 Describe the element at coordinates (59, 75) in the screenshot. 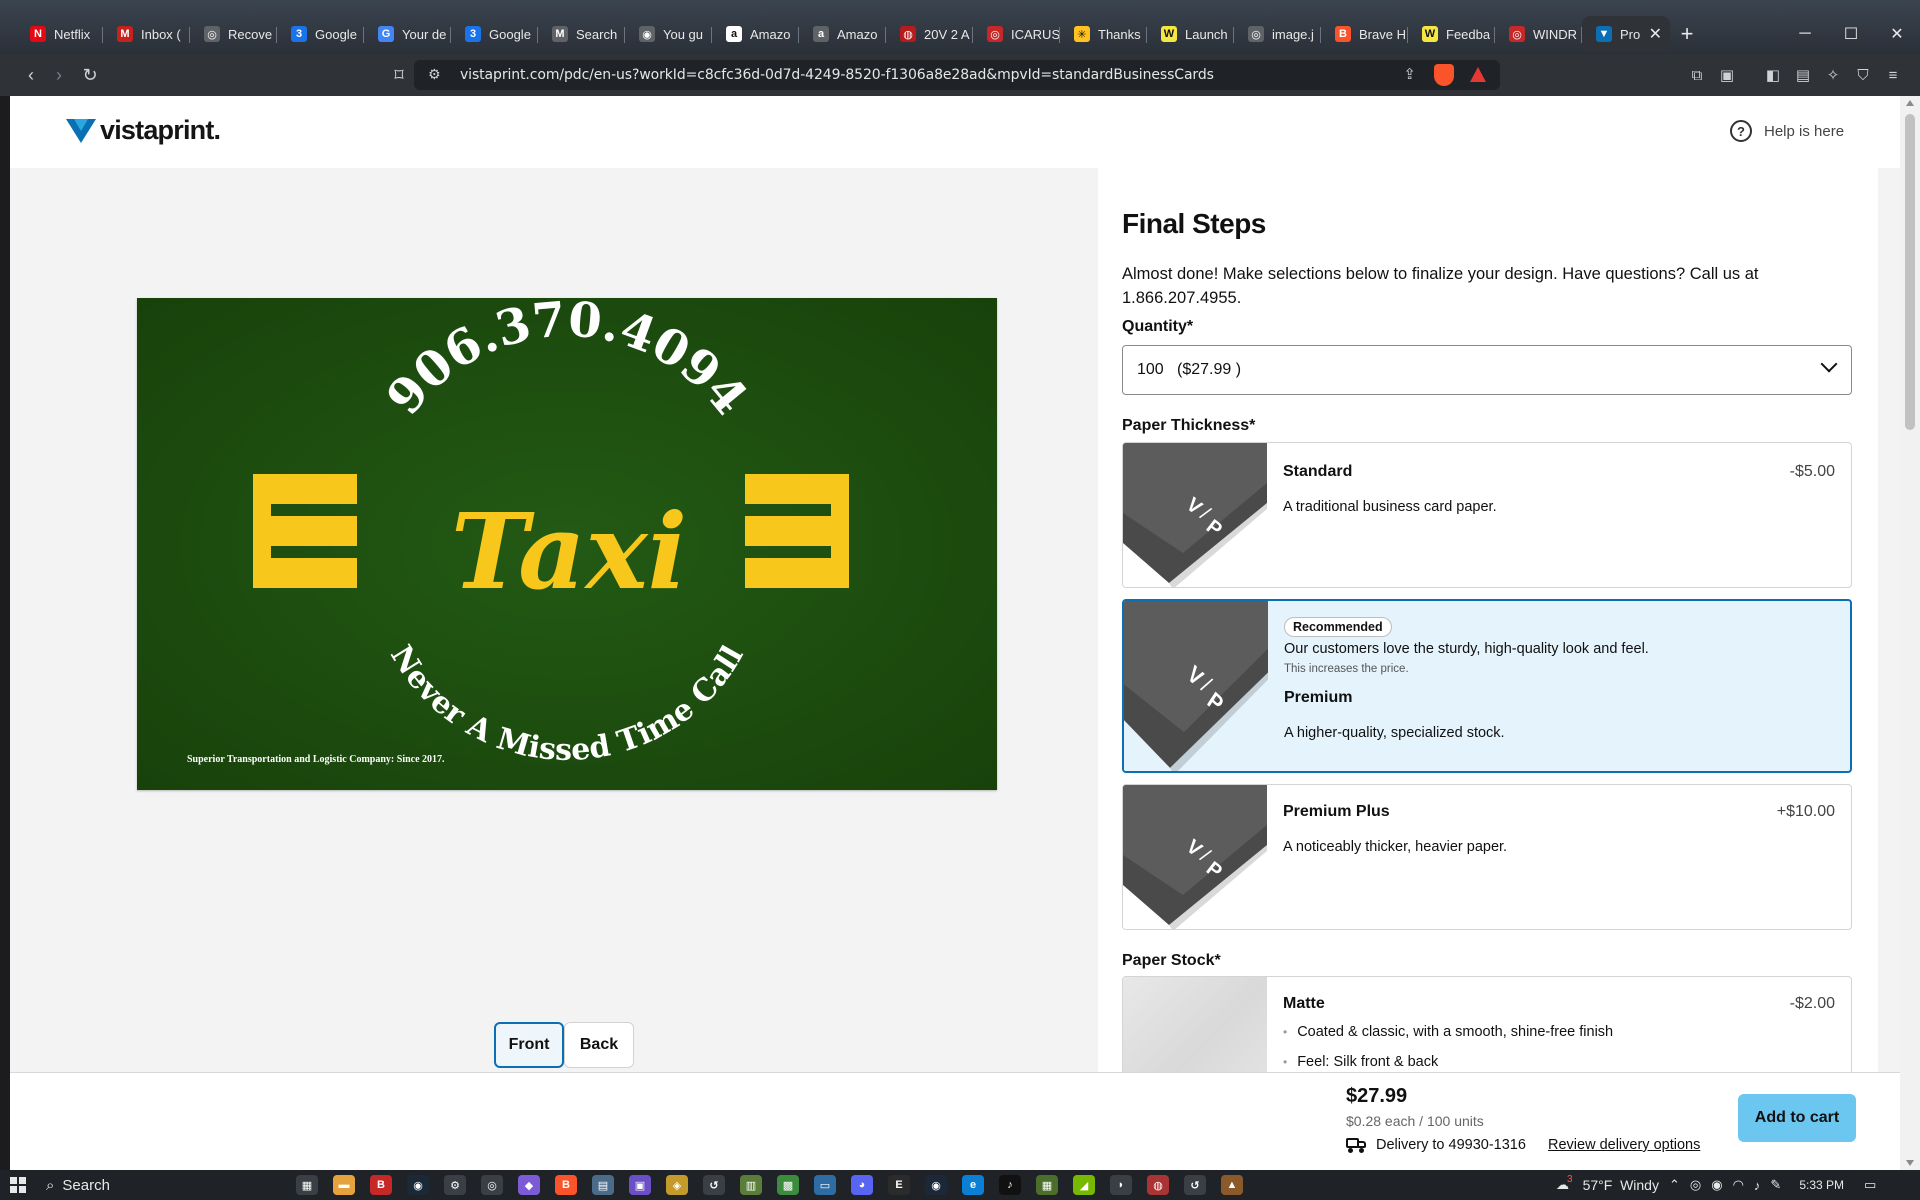

I see `forward-icon: ›` at that location.